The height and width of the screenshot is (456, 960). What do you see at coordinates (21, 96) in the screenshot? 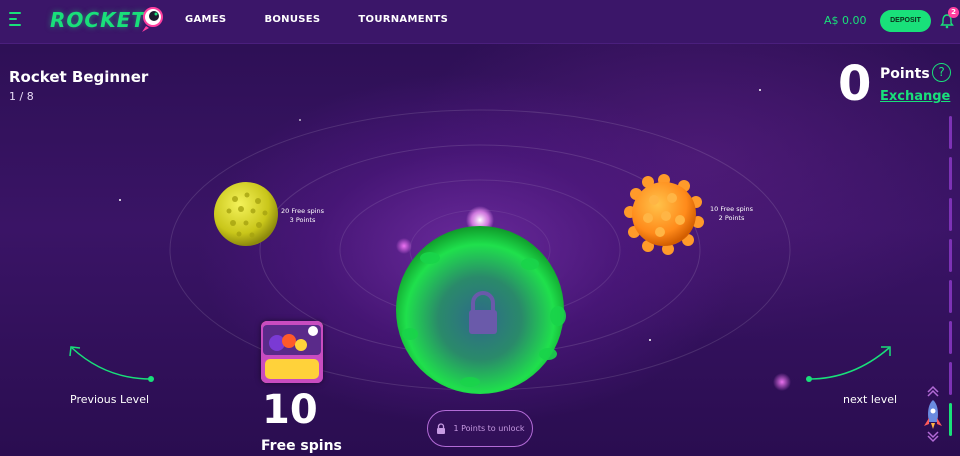
I see `level-progress: 1 / 8` at bounding box center [21, 96].